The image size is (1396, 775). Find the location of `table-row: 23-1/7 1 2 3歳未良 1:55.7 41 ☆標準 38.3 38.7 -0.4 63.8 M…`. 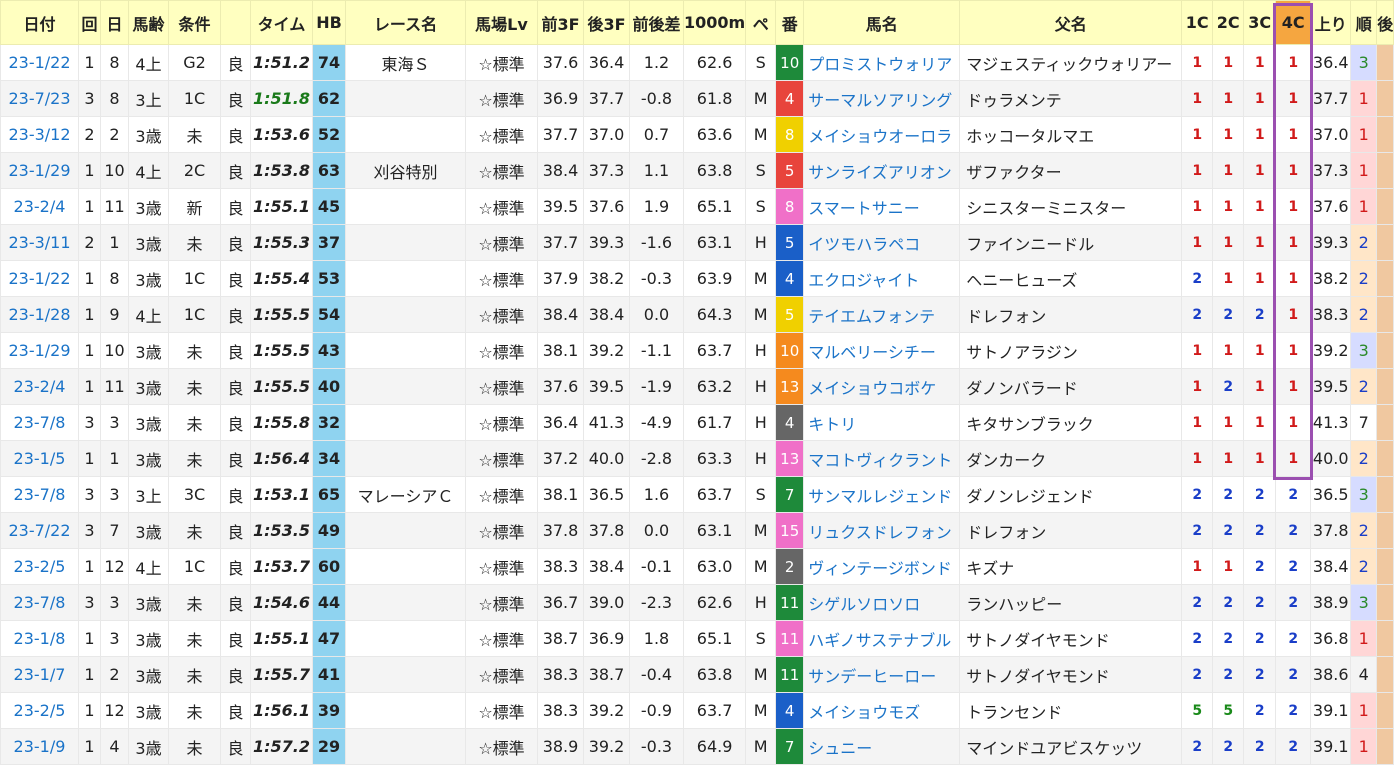

table-row: 23-1/7 1 2 3歳未良 1:55.7 41 ☆標準 38.3 38.7 -0.4 63.8 M… is located at coordinates (697, 674).